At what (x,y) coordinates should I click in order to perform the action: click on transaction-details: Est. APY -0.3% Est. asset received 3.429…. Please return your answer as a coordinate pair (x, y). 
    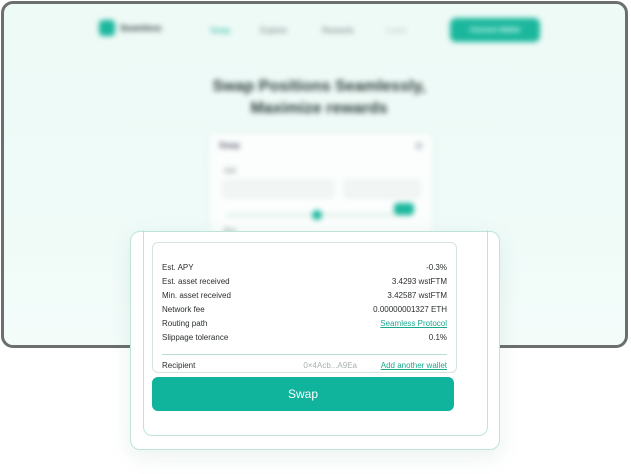
    Looking at the image, I should click on (304, 307).